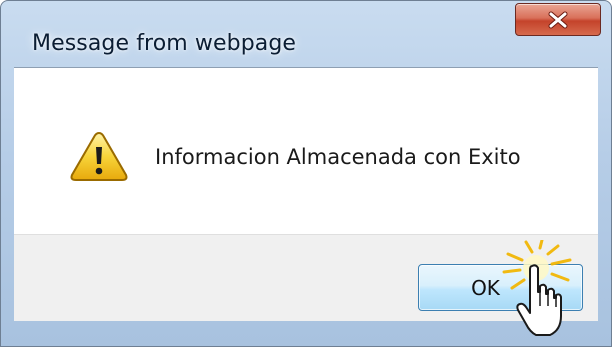 The height and width of the screenshot is (347, 612). I want to click on dialog-title: Message from webpage, so click(164, 43).